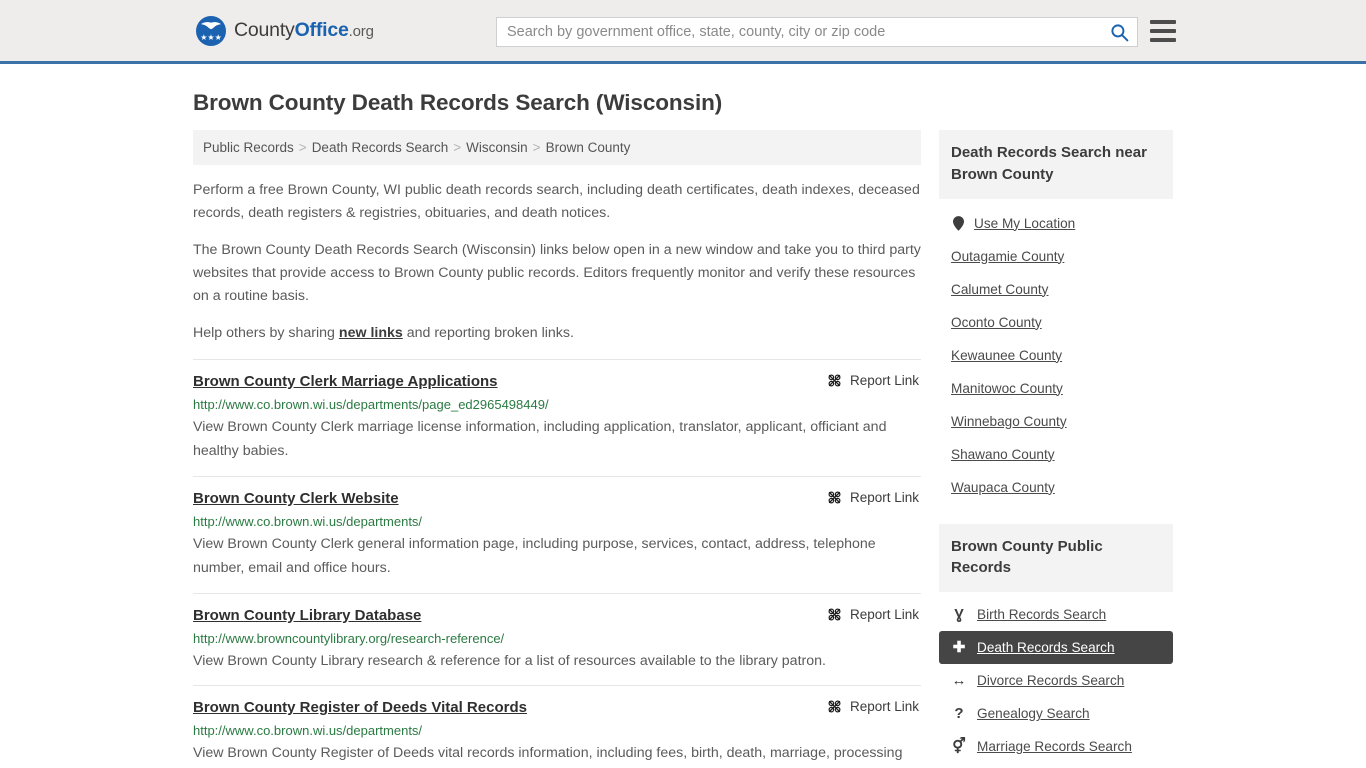 This screenshot has height=768, width=1366. I want to click on site-header: ★★★ CountyOffice.org, so click(683, 32).